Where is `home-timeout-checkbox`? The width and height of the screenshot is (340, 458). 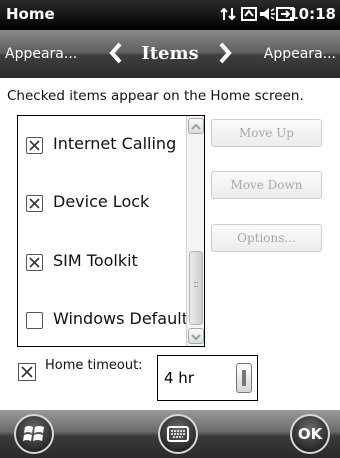
home-timeout-checkbox is located at coordinates (27, 372).